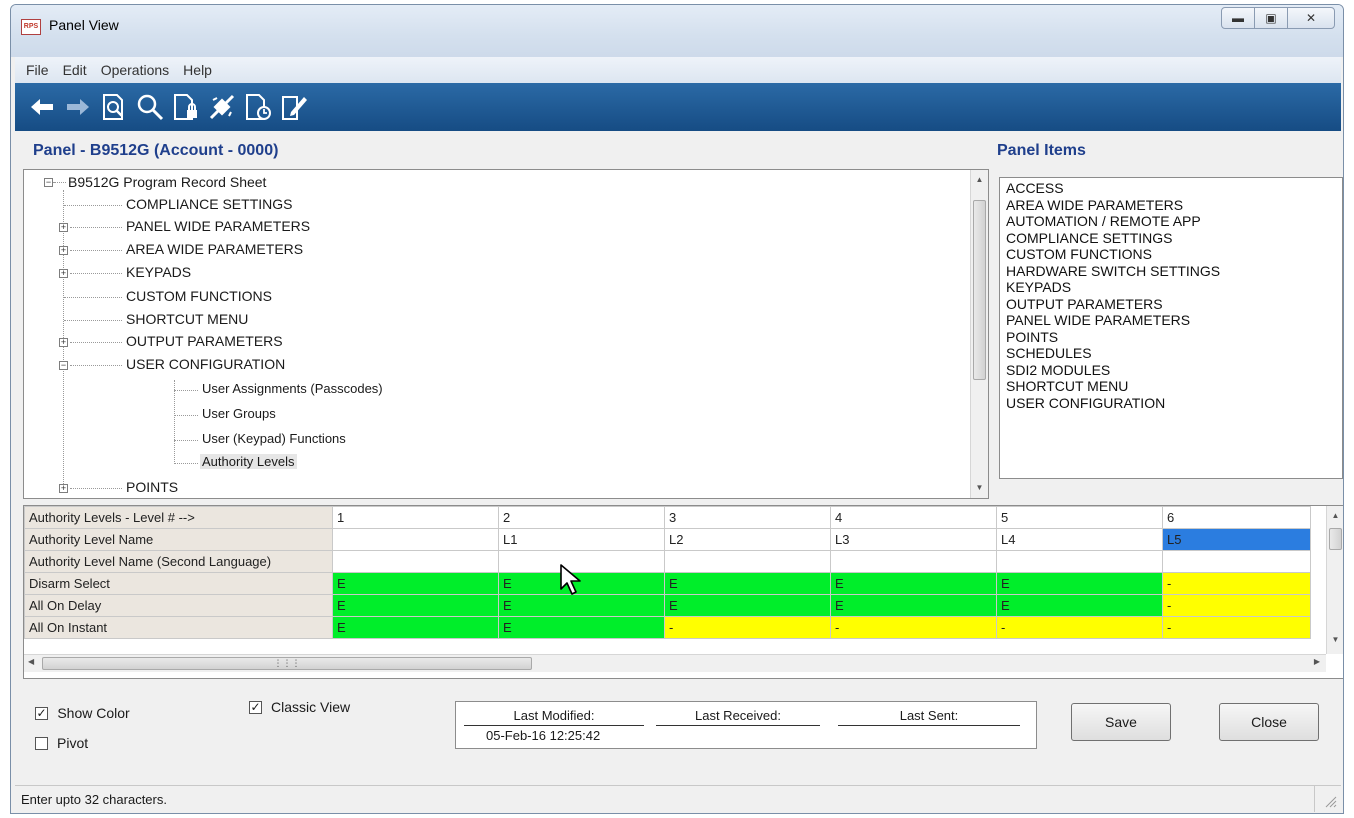 Image resolution: width=1354 pixels, height=818 pixels. I want to click on title-bar: RPS Panel View ▬ ▣ ✕, so click(677, 31).